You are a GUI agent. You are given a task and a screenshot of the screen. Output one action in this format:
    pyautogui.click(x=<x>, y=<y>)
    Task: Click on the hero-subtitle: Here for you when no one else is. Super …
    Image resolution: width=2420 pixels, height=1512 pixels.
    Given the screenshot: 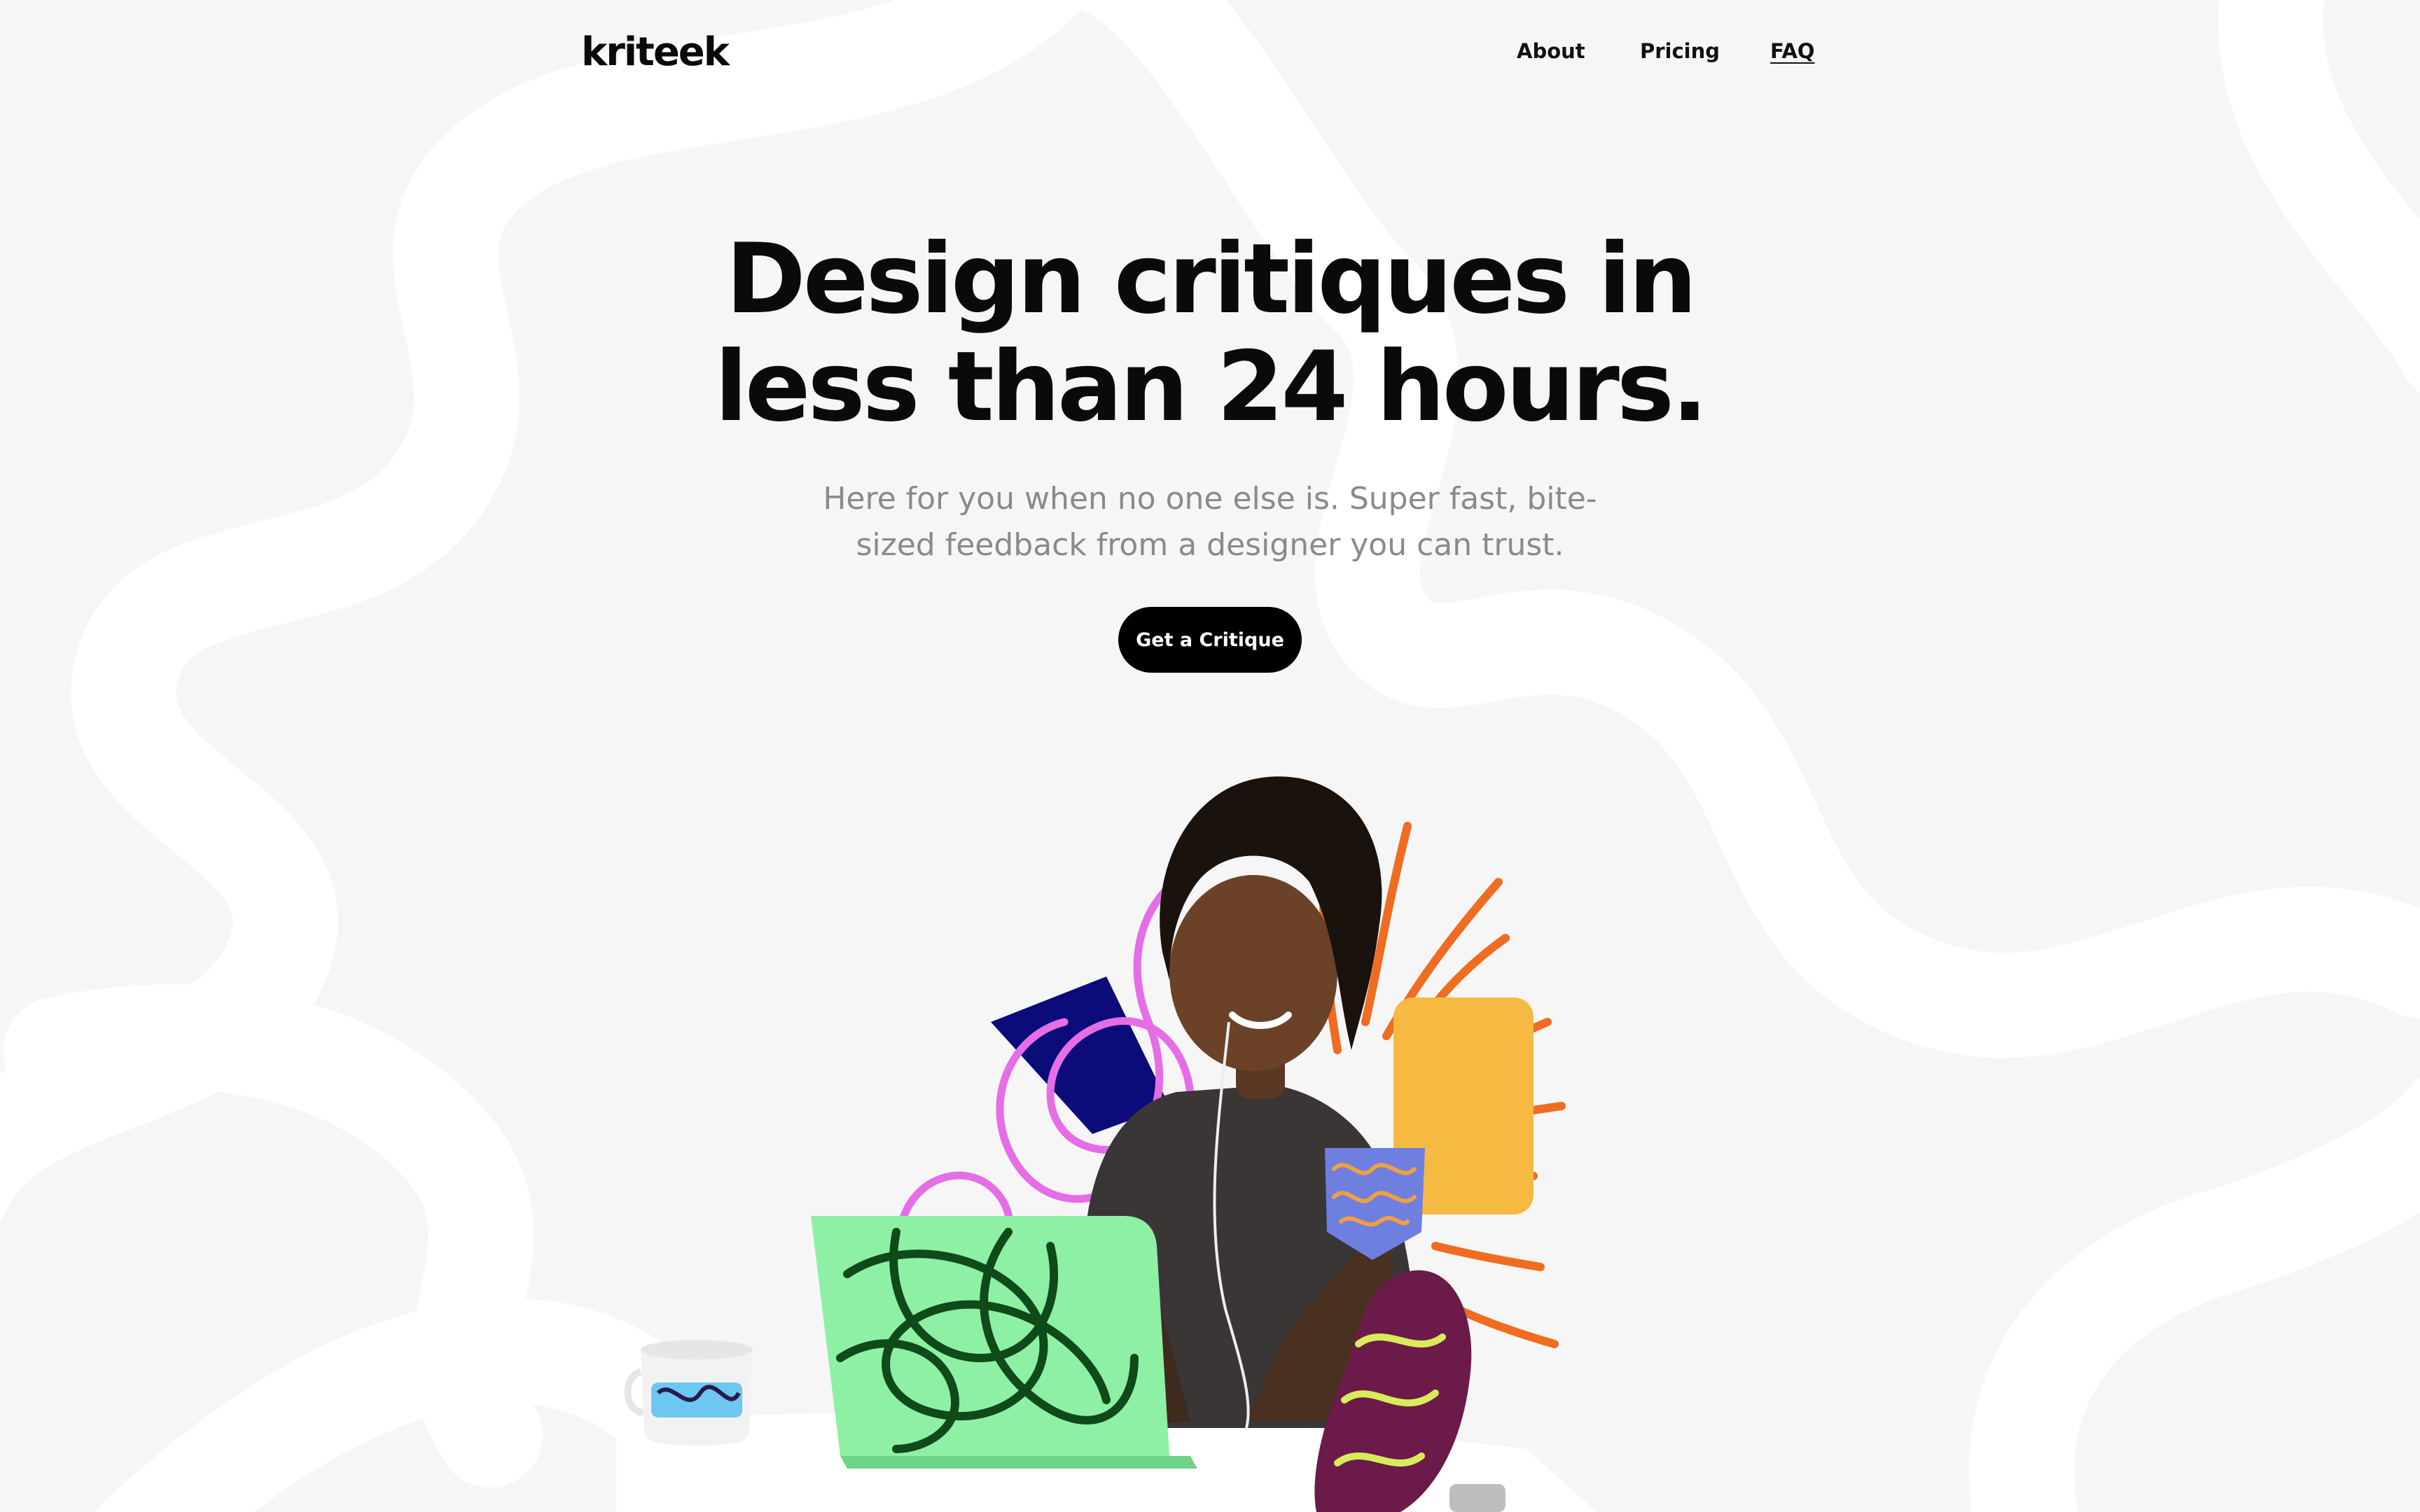 What is the action you would take?
    pyautogui.click(x=1210, y=522)
    